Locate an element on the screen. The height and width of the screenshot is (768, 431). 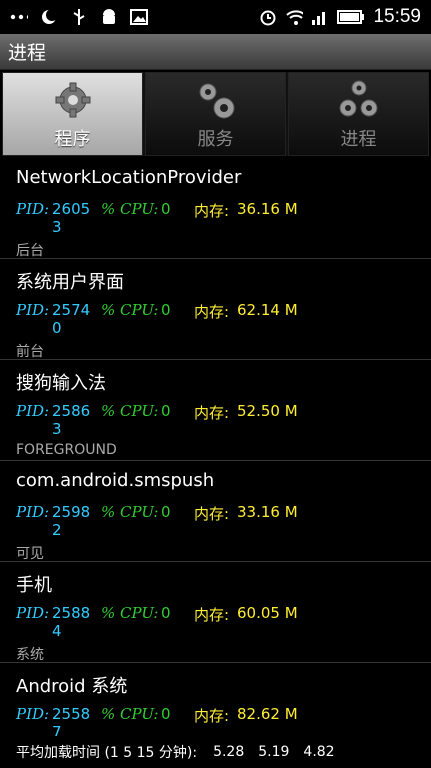
usb-icon is located at coordinates (79, 17).